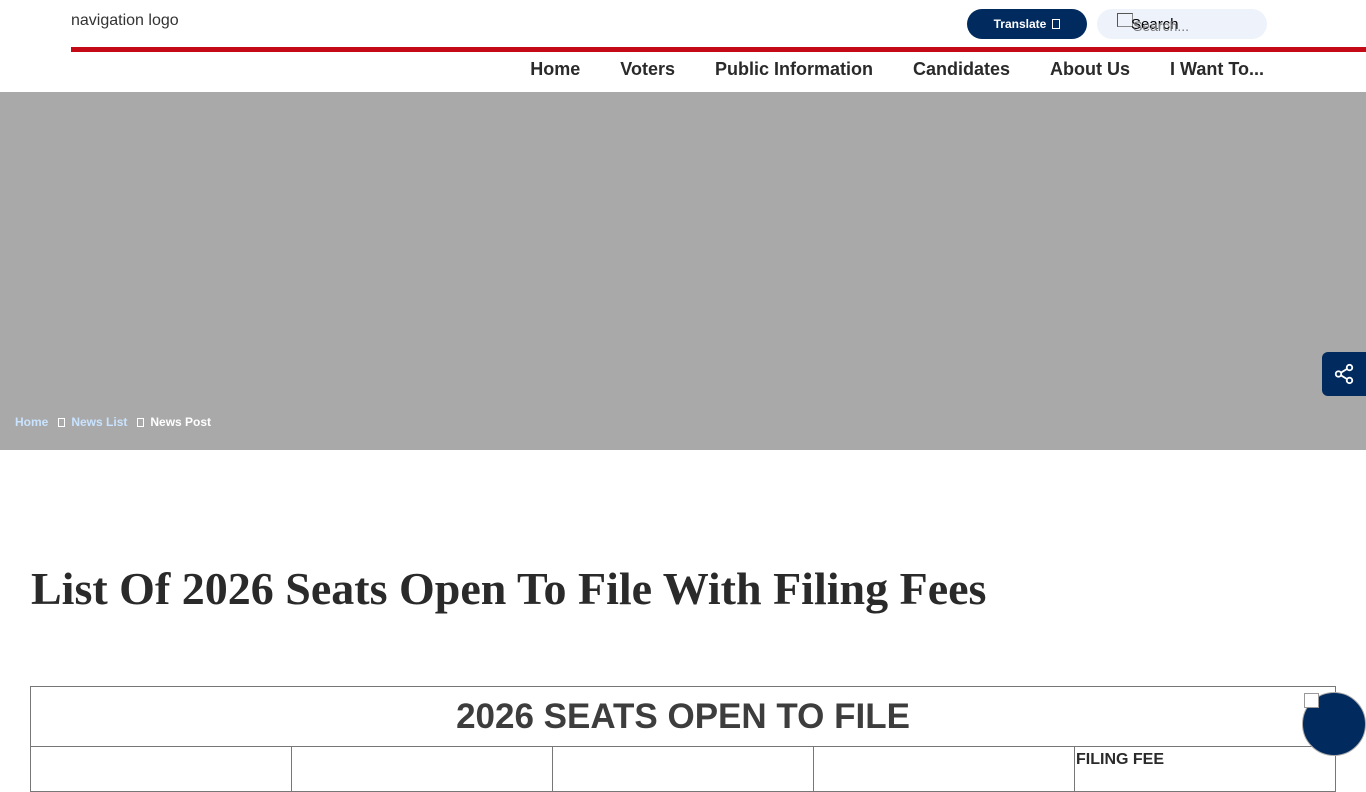  Describe the element at coordinates (1090, 69) in the screenshot. I see `nav-item-about-us: About Us` at that location.